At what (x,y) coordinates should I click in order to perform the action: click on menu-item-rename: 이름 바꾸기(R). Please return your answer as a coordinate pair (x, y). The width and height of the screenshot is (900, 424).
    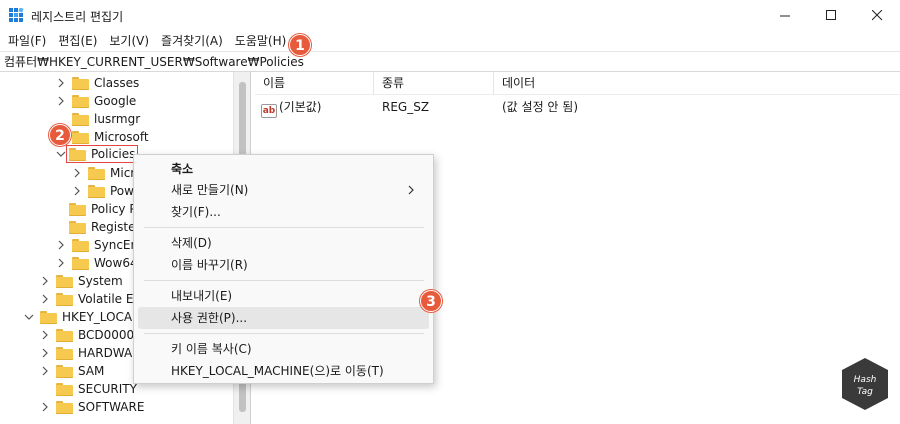
    Looking at the image, I should click on (283, 265).